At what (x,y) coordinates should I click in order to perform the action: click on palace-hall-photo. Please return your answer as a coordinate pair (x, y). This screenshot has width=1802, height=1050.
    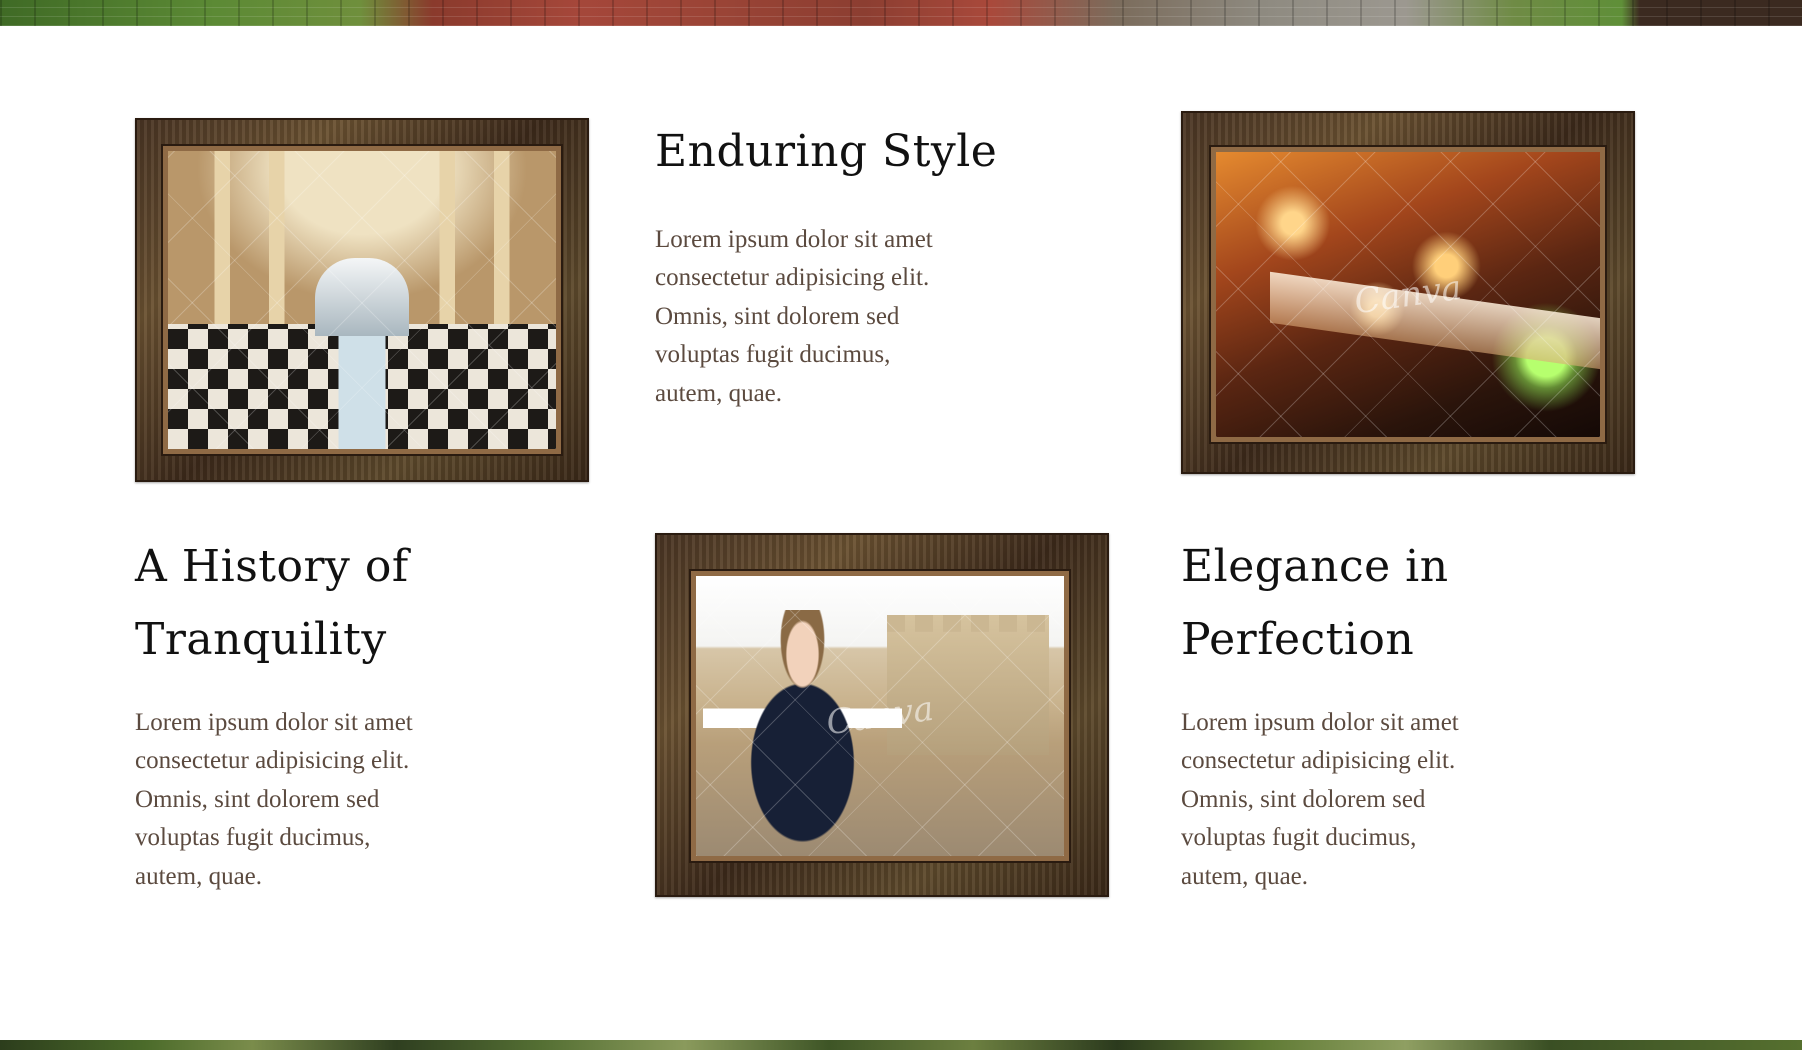
    Looking at the image, I should click on (362, 300).